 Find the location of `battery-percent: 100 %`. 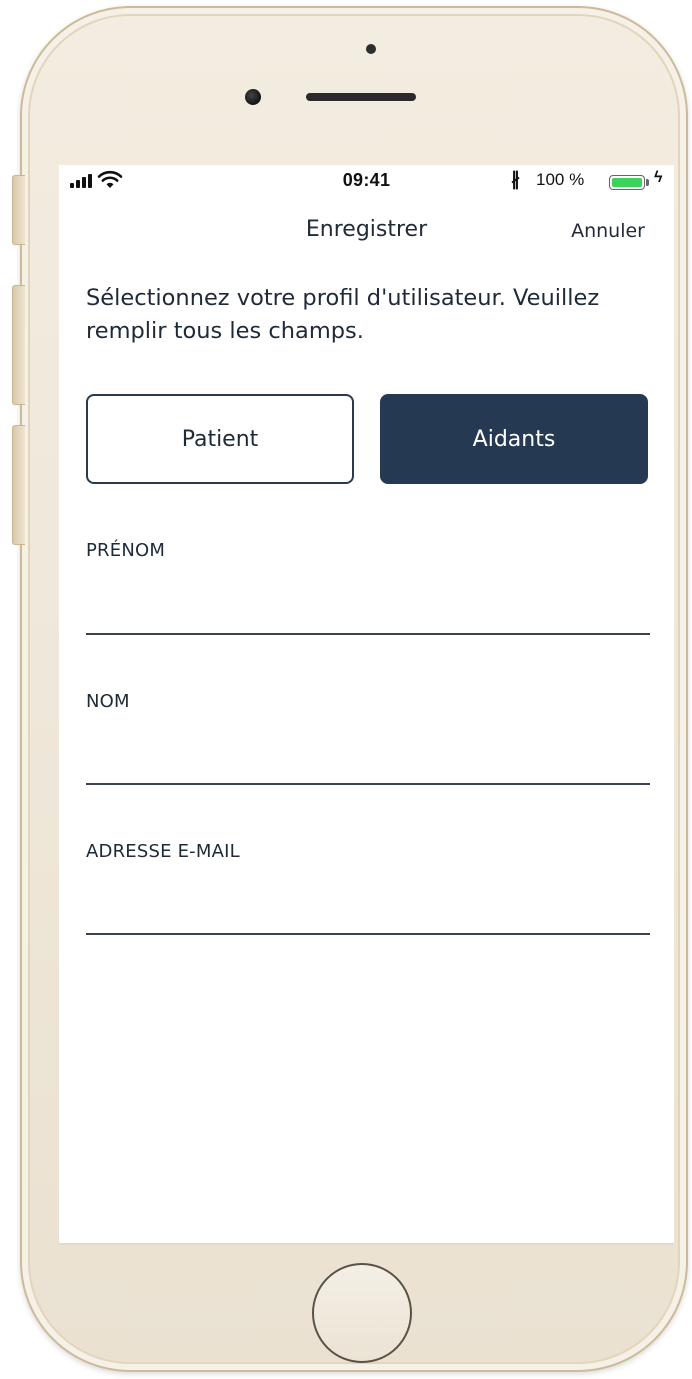

battery-percent: 100 % is located at coordinates (560, 179).